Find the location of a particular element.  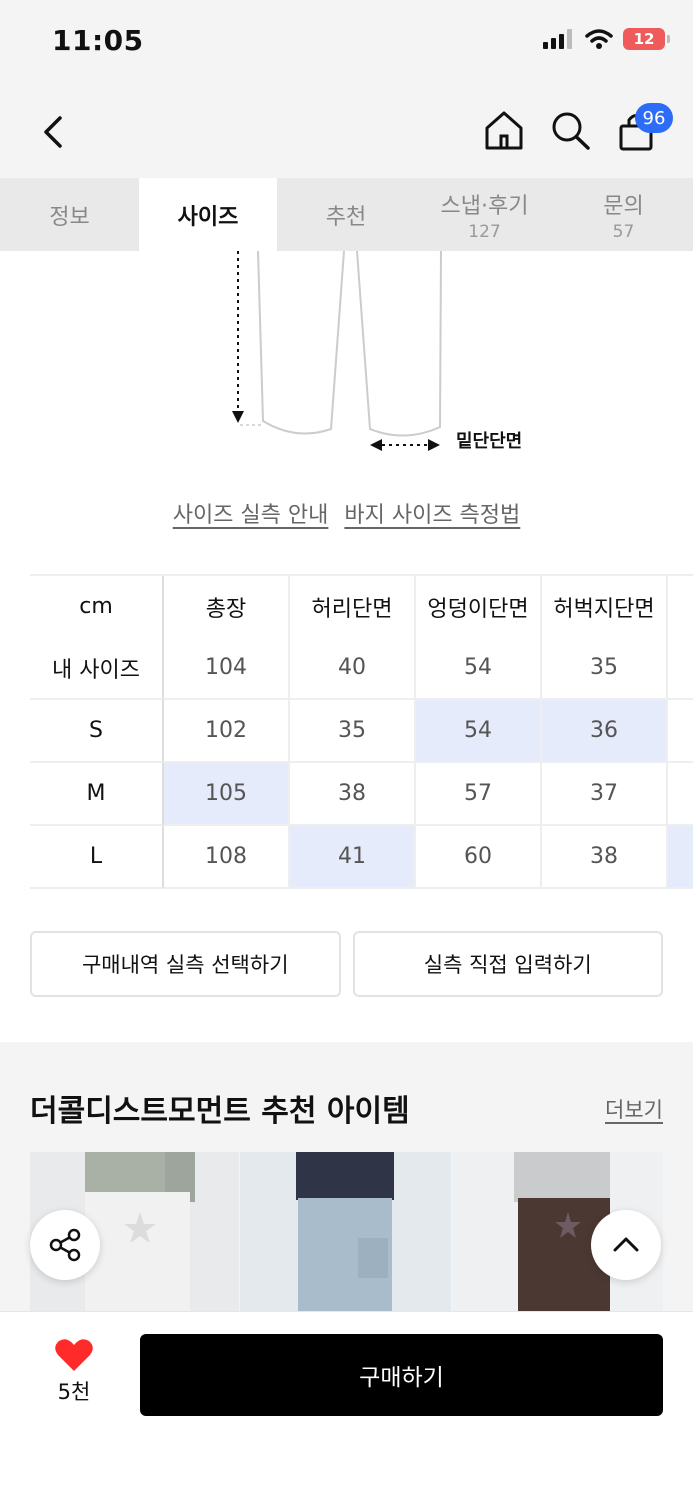

table-cell: 60 is located at coordinates (479, 857).